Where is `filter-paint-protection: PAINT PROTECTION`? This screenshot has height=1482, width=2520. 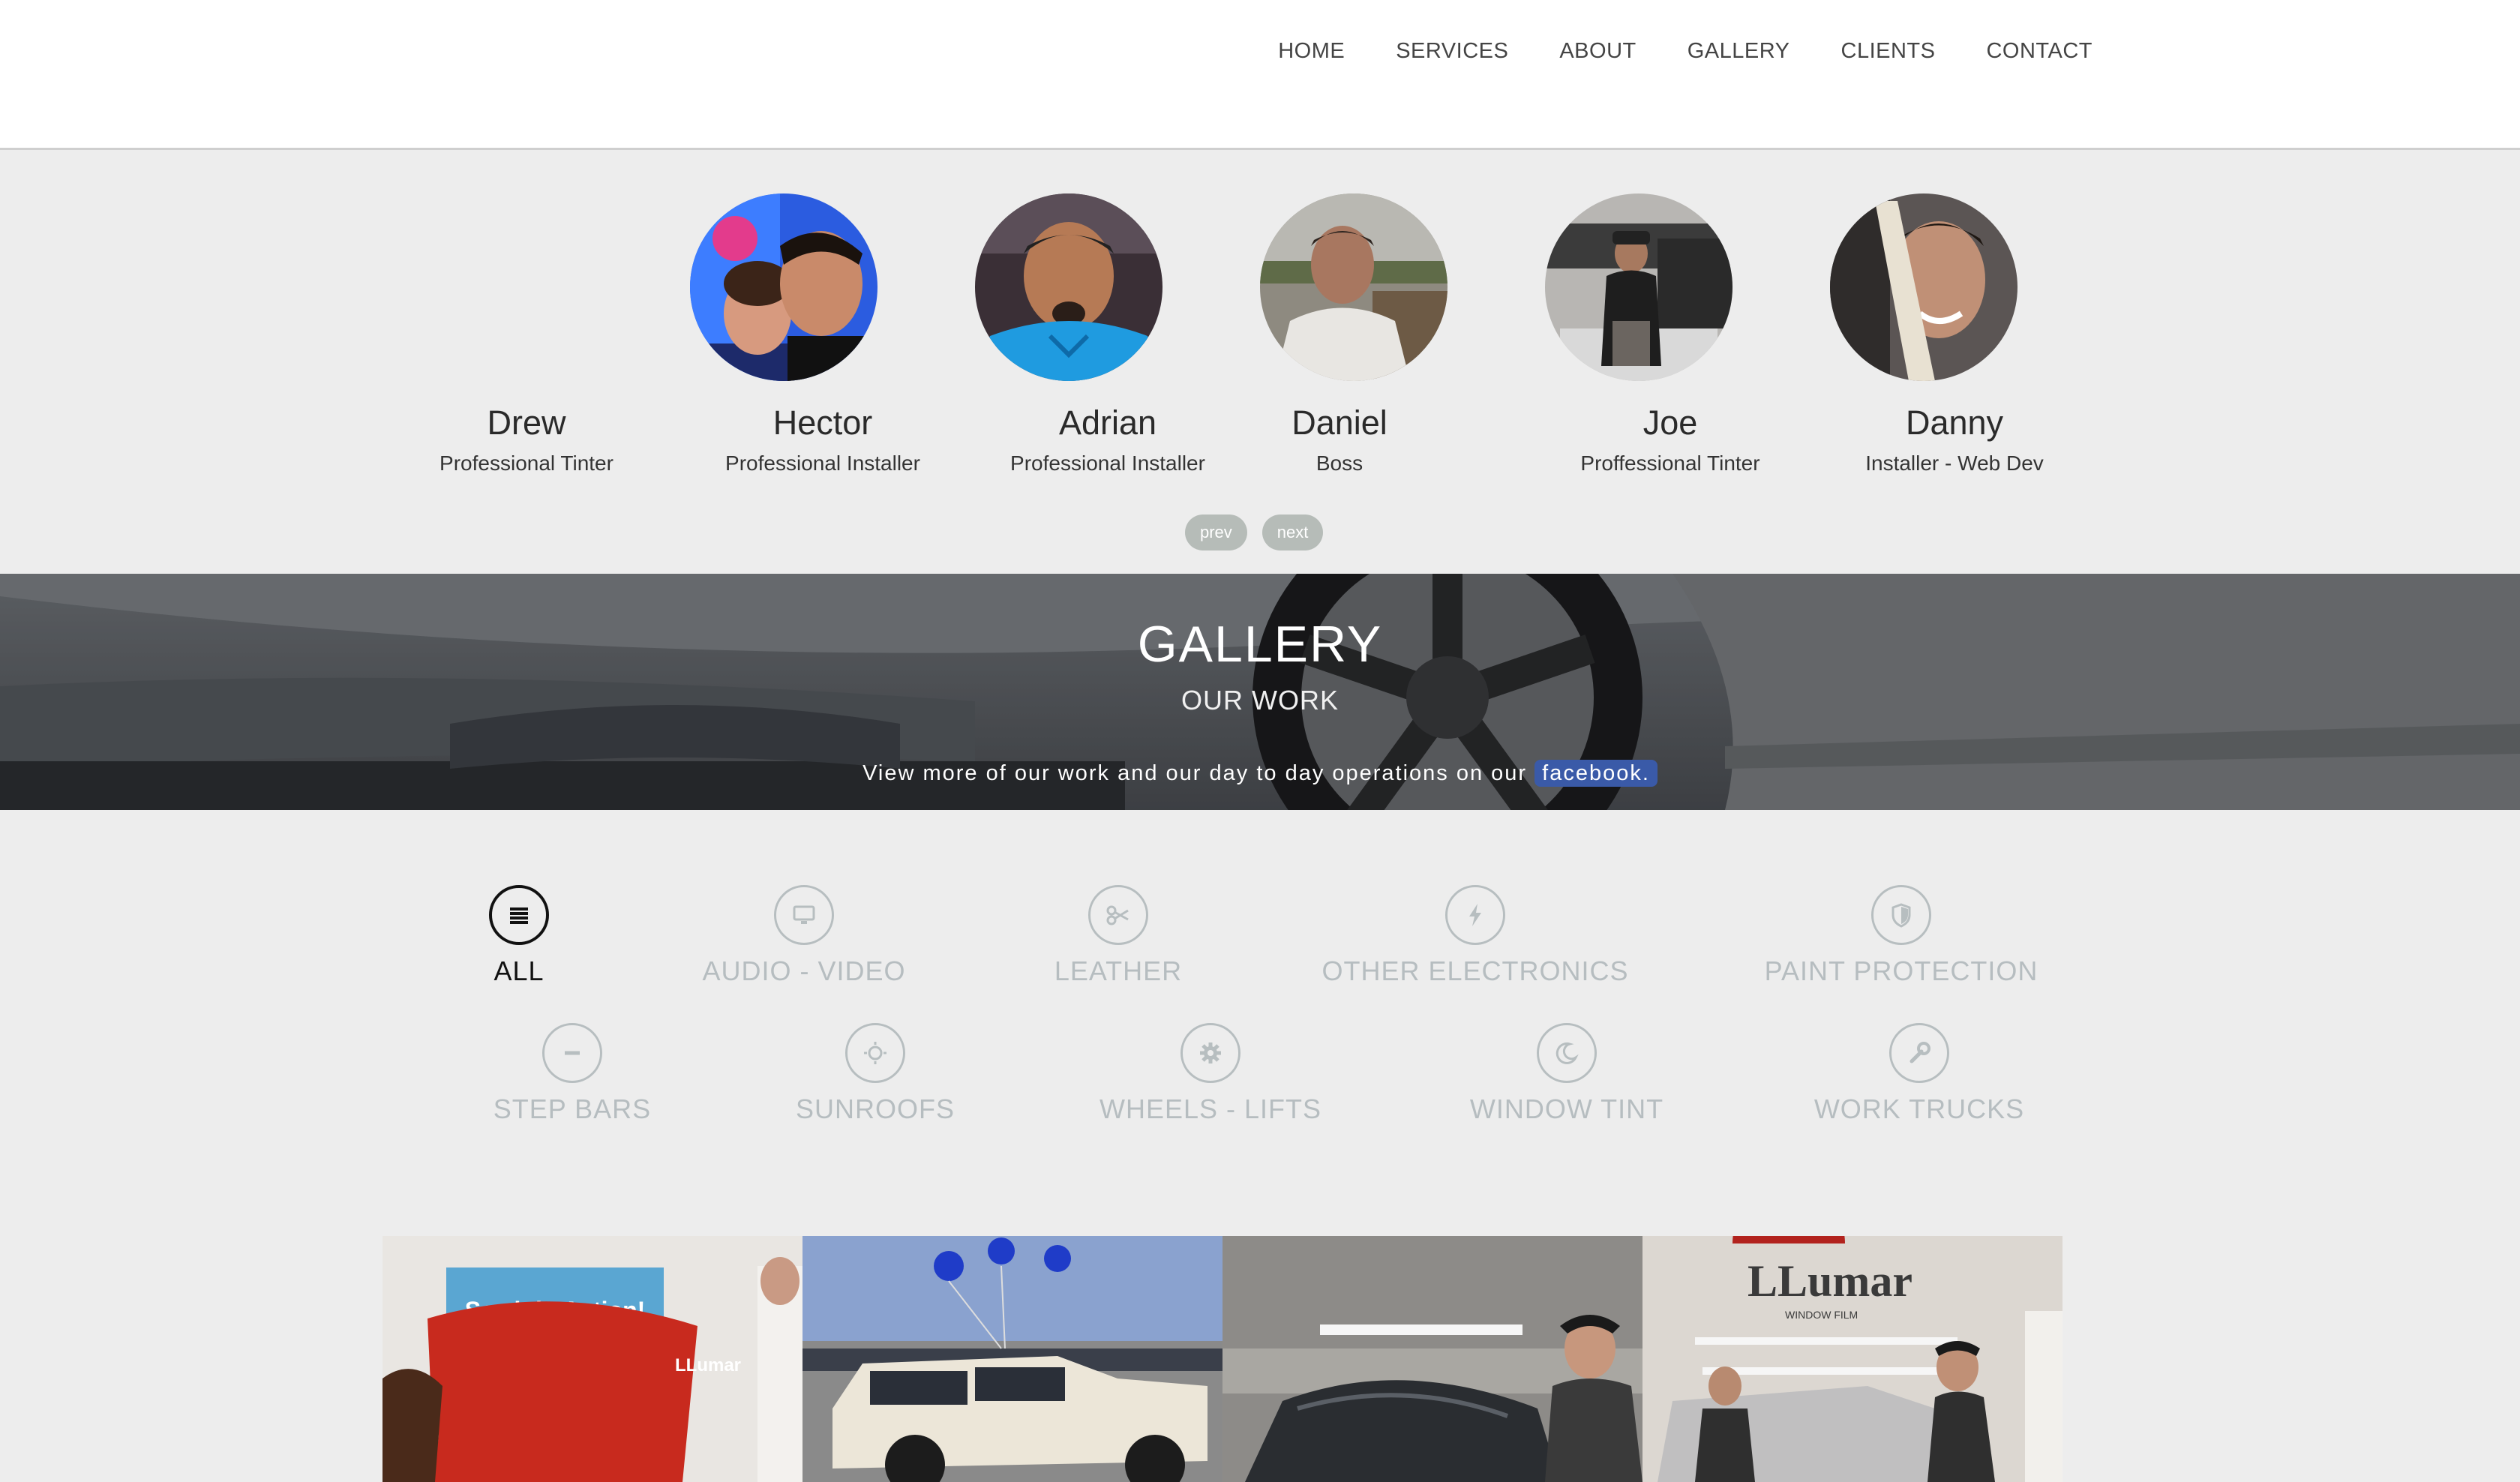
filter-paint-protection: PAINT PROTECTION is located at coordinates (1901, 936).